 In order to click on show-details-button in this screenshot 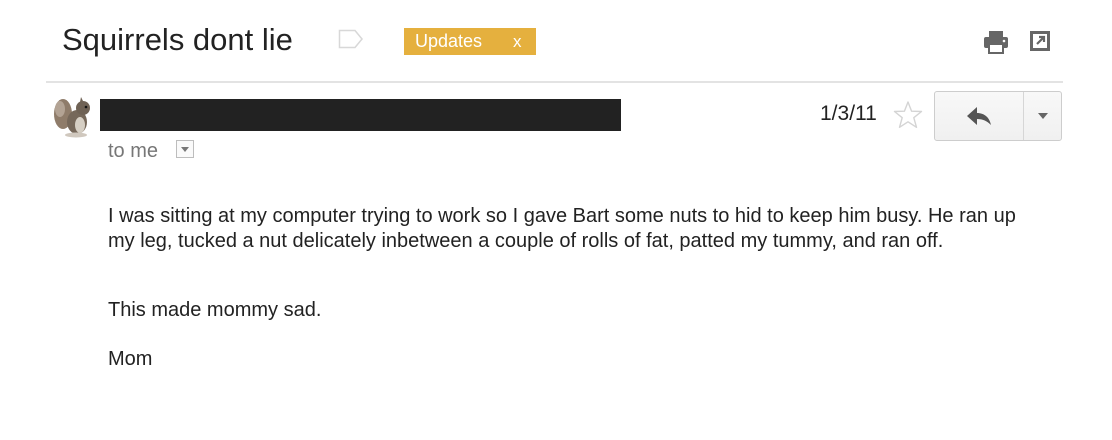, I will do `click(185, 149)`.